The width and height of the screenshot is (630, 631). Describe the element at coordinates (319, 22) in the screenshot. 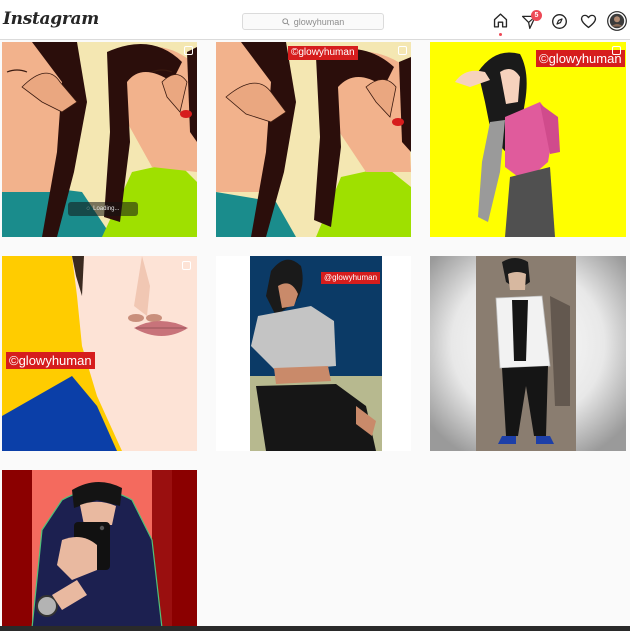

I see `search-input: glowyhuman` at that location.